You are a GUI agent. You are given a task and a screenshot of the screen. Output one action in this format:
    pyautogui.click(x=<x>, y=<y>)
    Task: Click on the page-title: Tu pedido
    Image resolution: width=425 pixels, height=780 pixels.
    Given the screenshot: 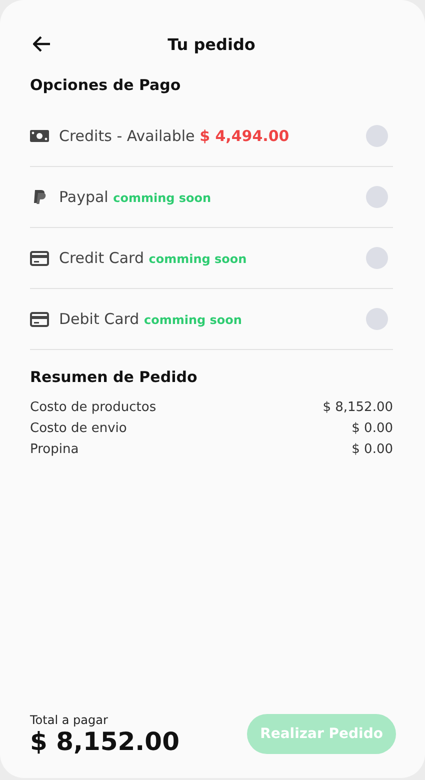 What is the action you would take?
    pyautogui.click(x=211, y=44)
    